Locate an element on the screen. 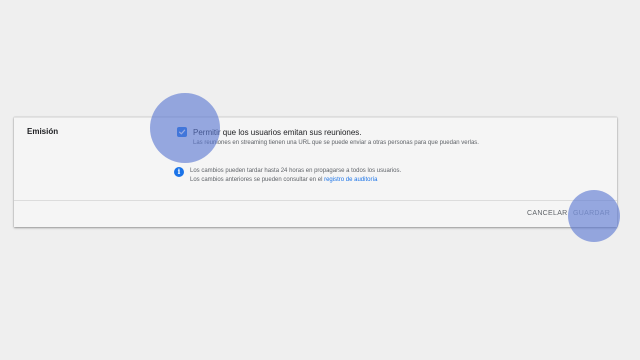 The height and width of the screenshot is (360, 640). allow-streaming-checkbox is located at coordinates (182, 132).